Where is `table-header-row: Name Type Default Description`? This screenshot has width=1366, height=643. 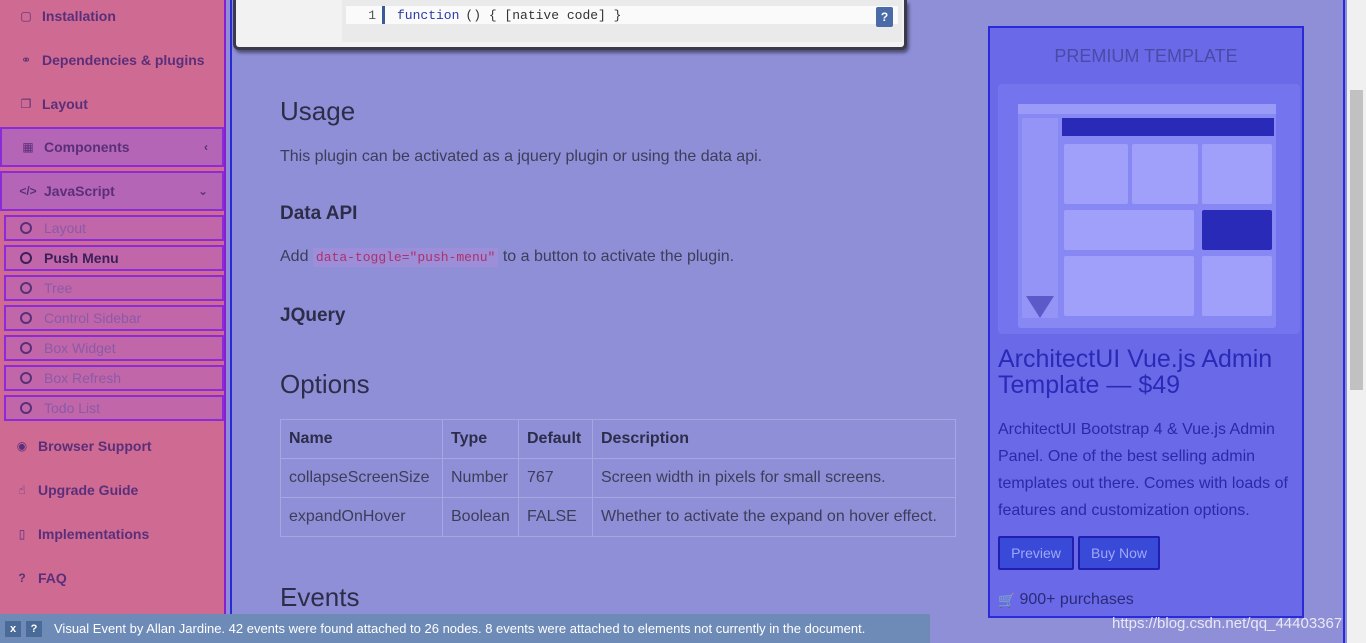 table-header-row: Name Type Default Description is located at coordinates (618, 439).